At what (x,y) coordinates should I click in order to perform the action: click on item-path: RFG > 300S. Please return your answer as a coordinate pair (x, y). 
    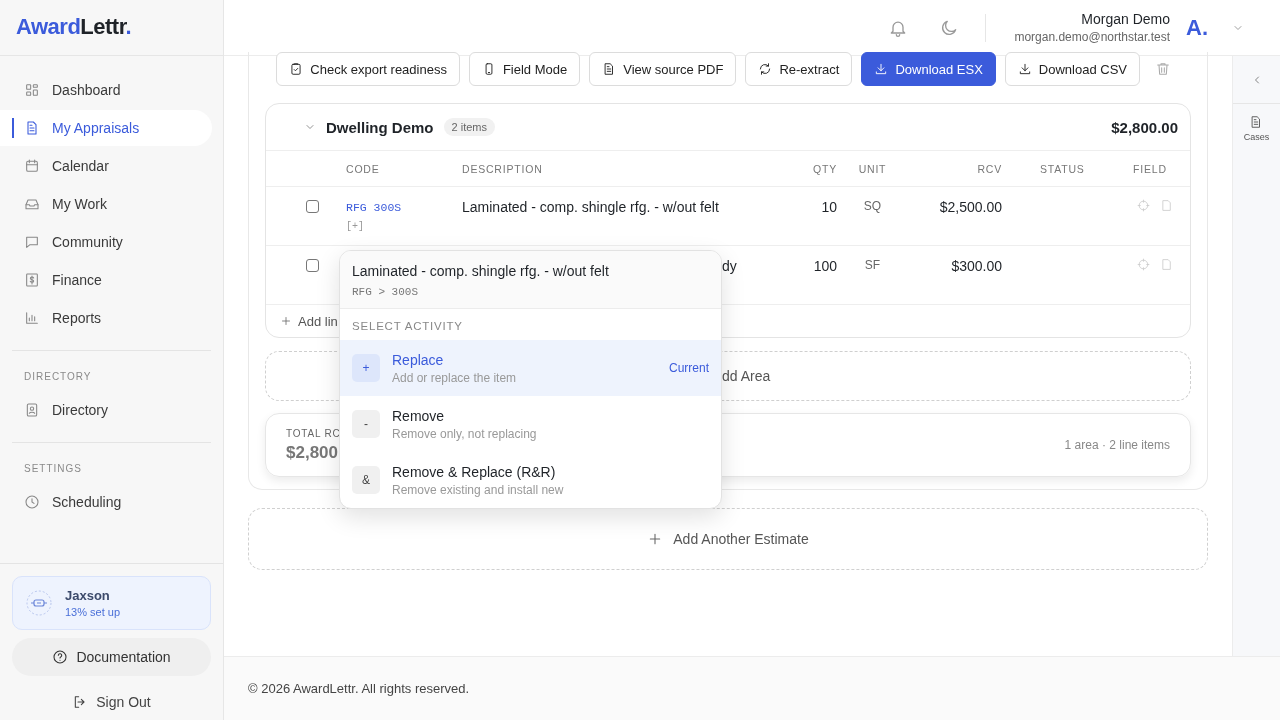
    Looking at the image, I should click on (385, 292).